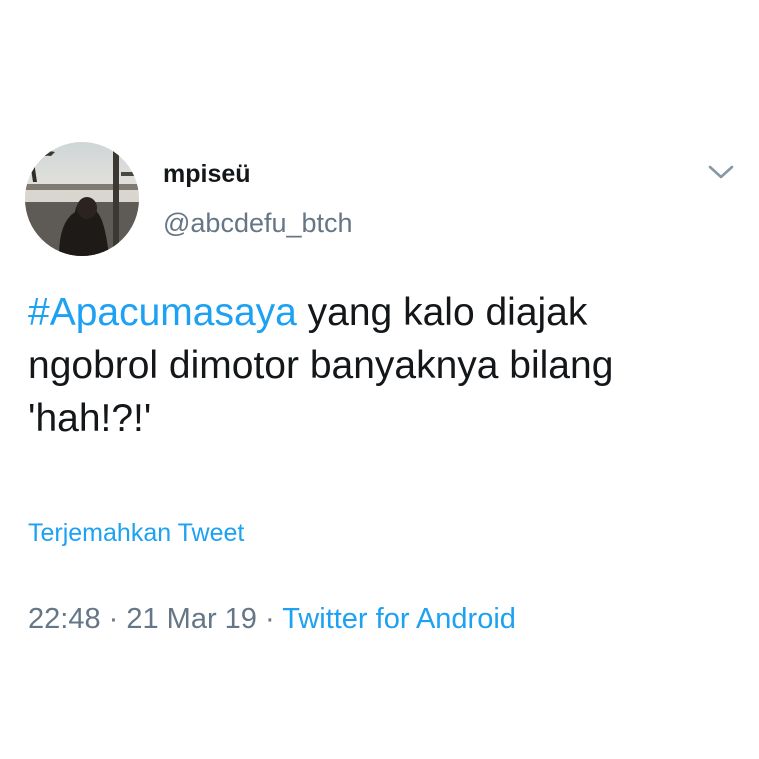 The height and width of the screenshot is (759, 759). I want to click on display-name: mpiseü, so click(207, 174).